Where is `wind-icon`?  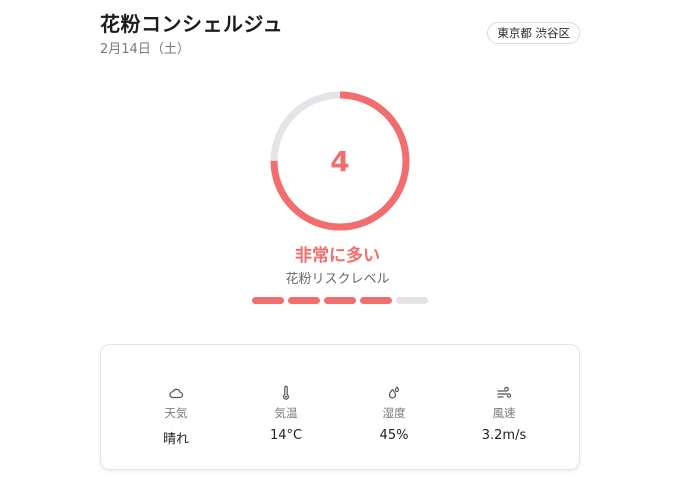 wind-icon is located at coordinates (504, 392).